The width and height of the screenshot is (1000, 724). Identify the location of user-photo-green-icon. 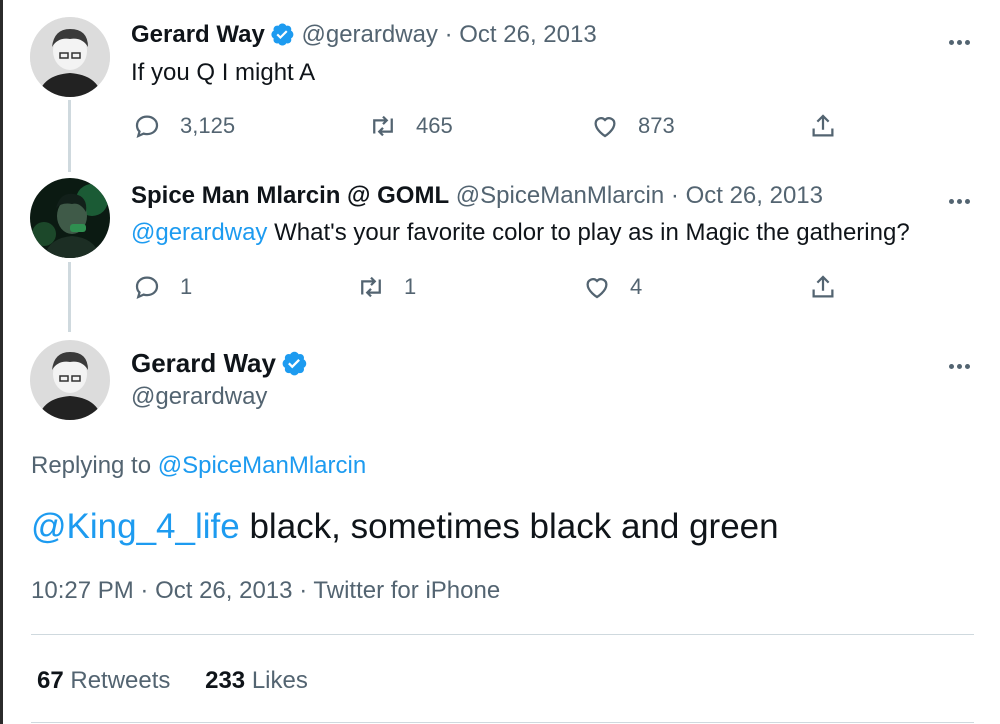
(70, 218).